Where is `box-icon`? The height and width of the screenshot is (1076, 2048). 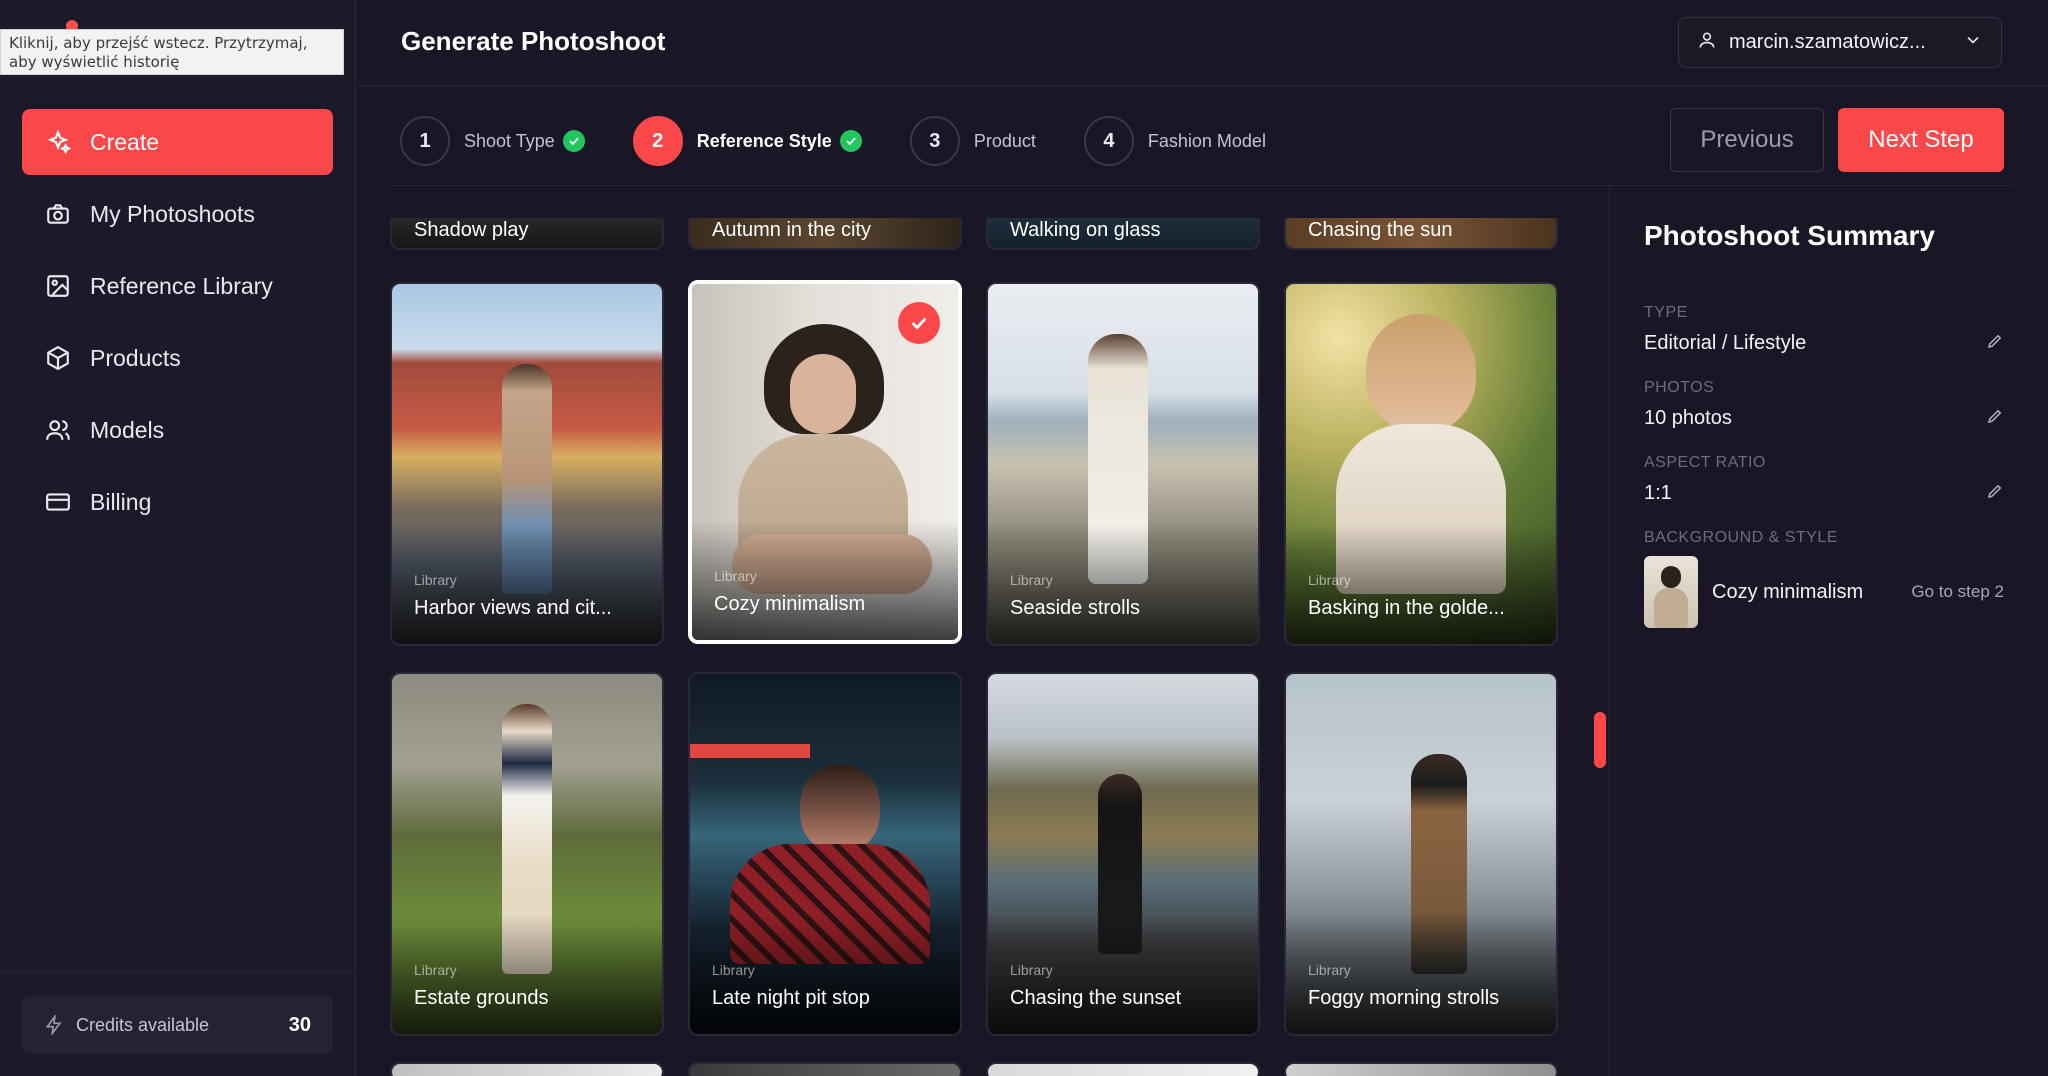 box-icon is located at coordinates (58, 358).